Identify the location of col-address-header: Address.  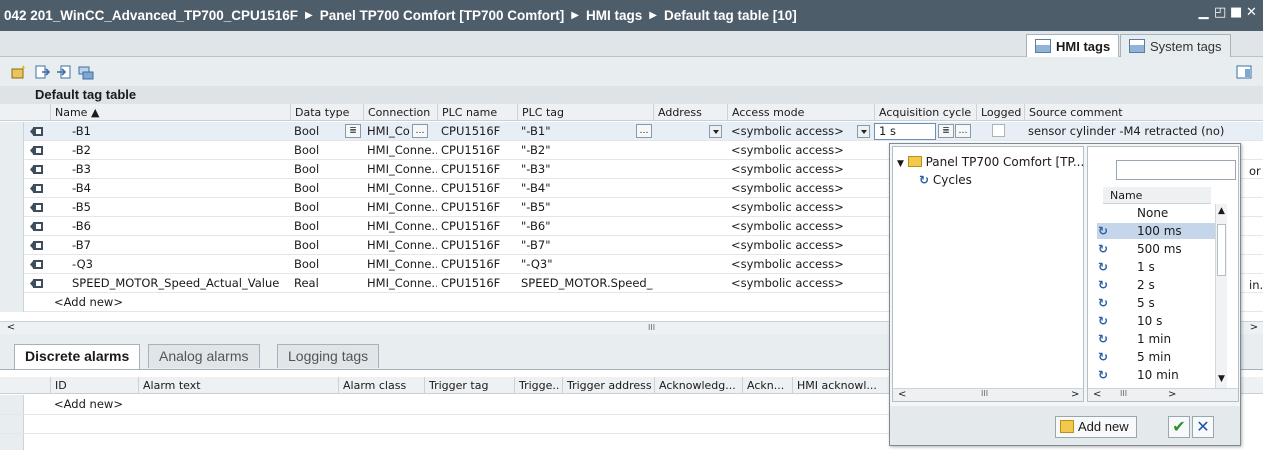
(690, 112).